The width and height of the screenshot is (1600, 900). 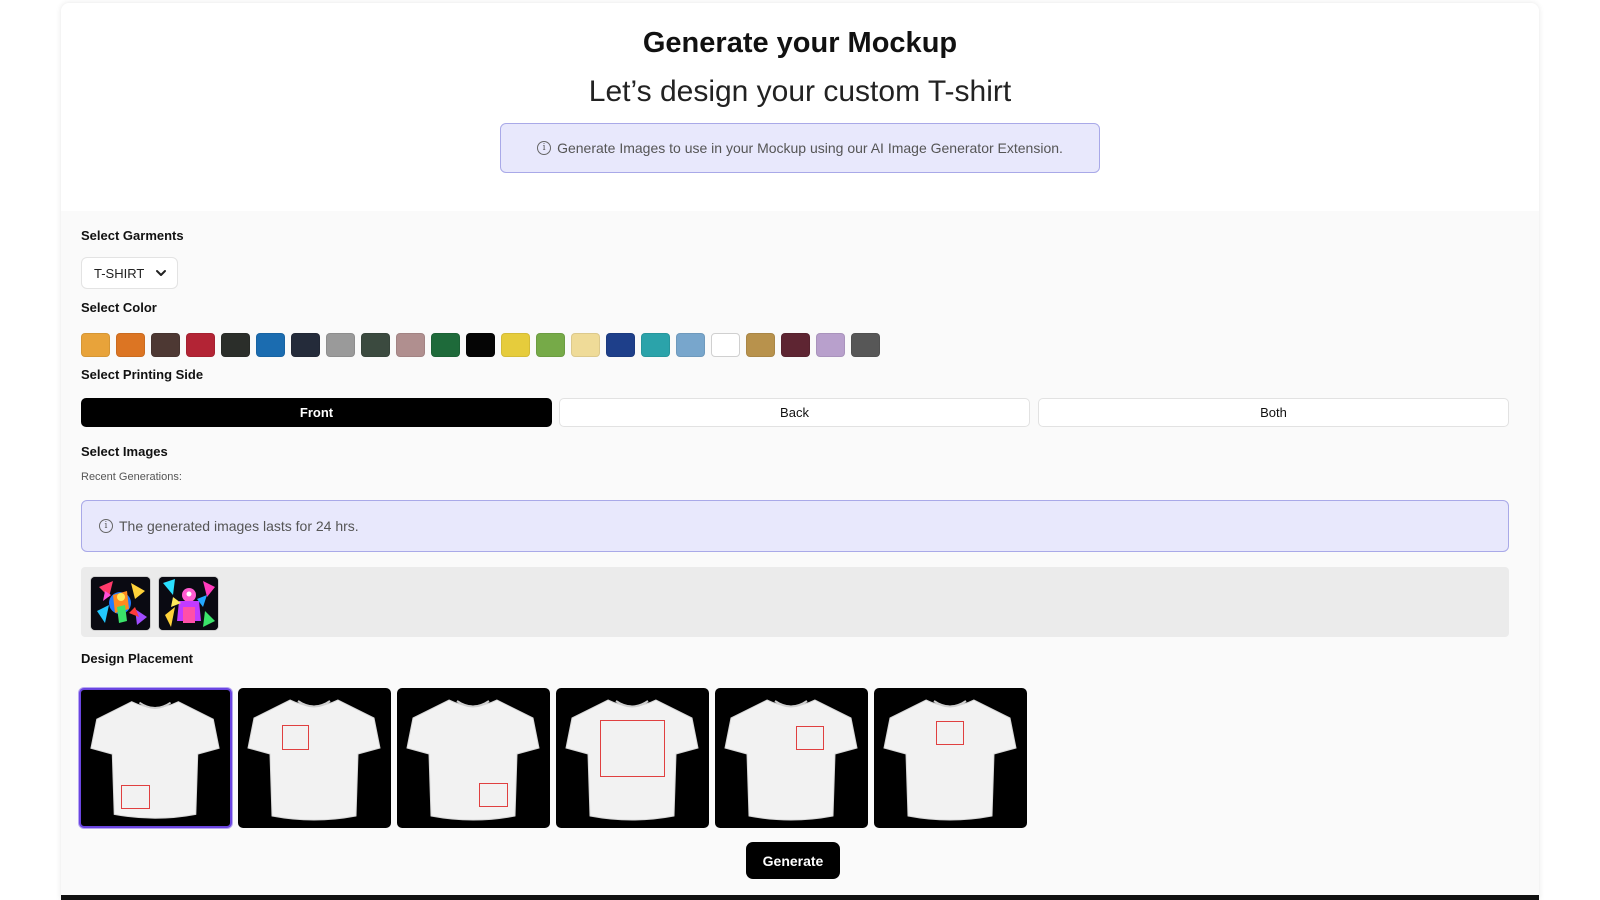 I want to click on placement-option-top-left, so click(x=314, y=758).